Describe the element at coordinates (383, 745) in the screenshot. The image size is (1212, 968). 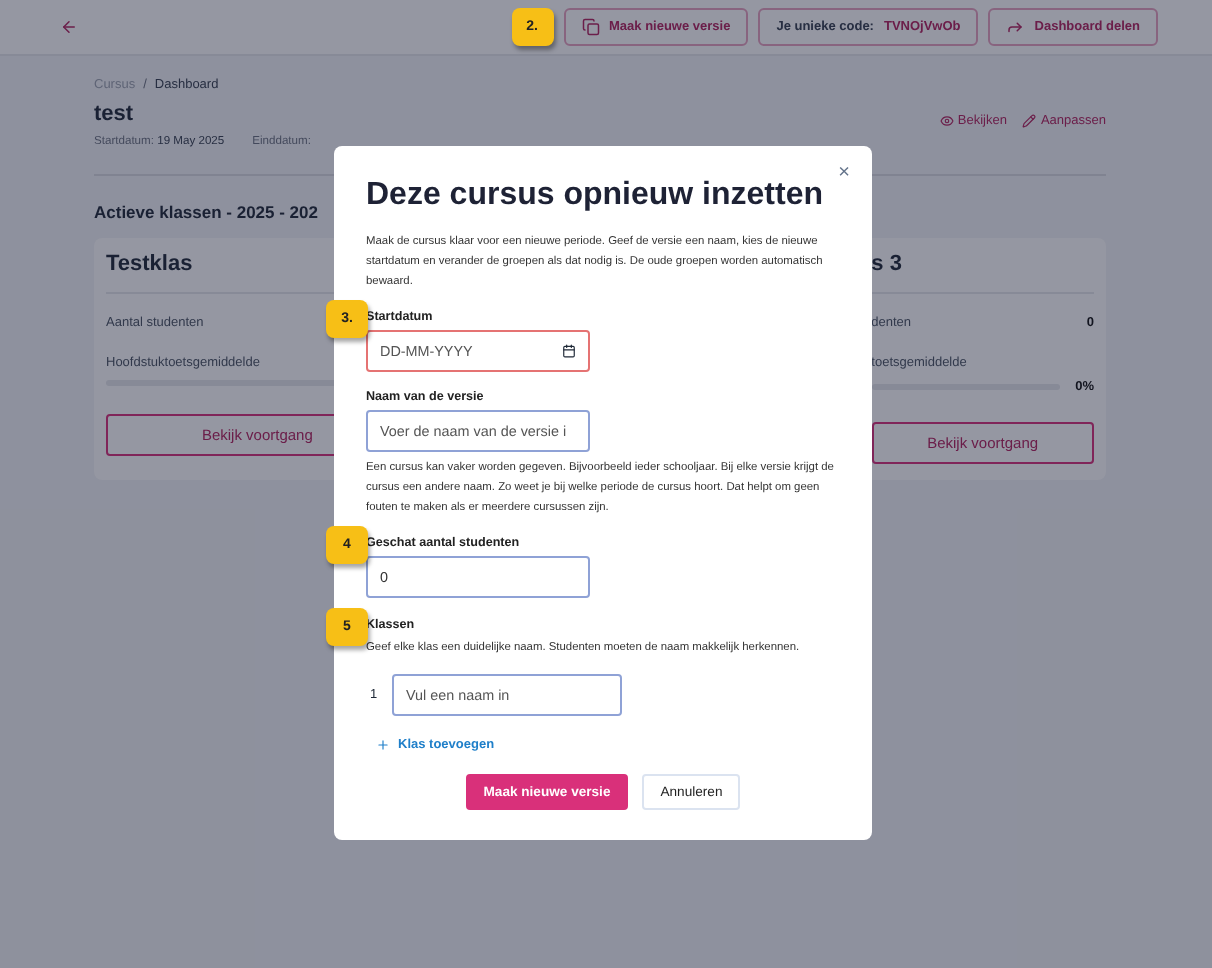
I see `plus-icon` at that location.